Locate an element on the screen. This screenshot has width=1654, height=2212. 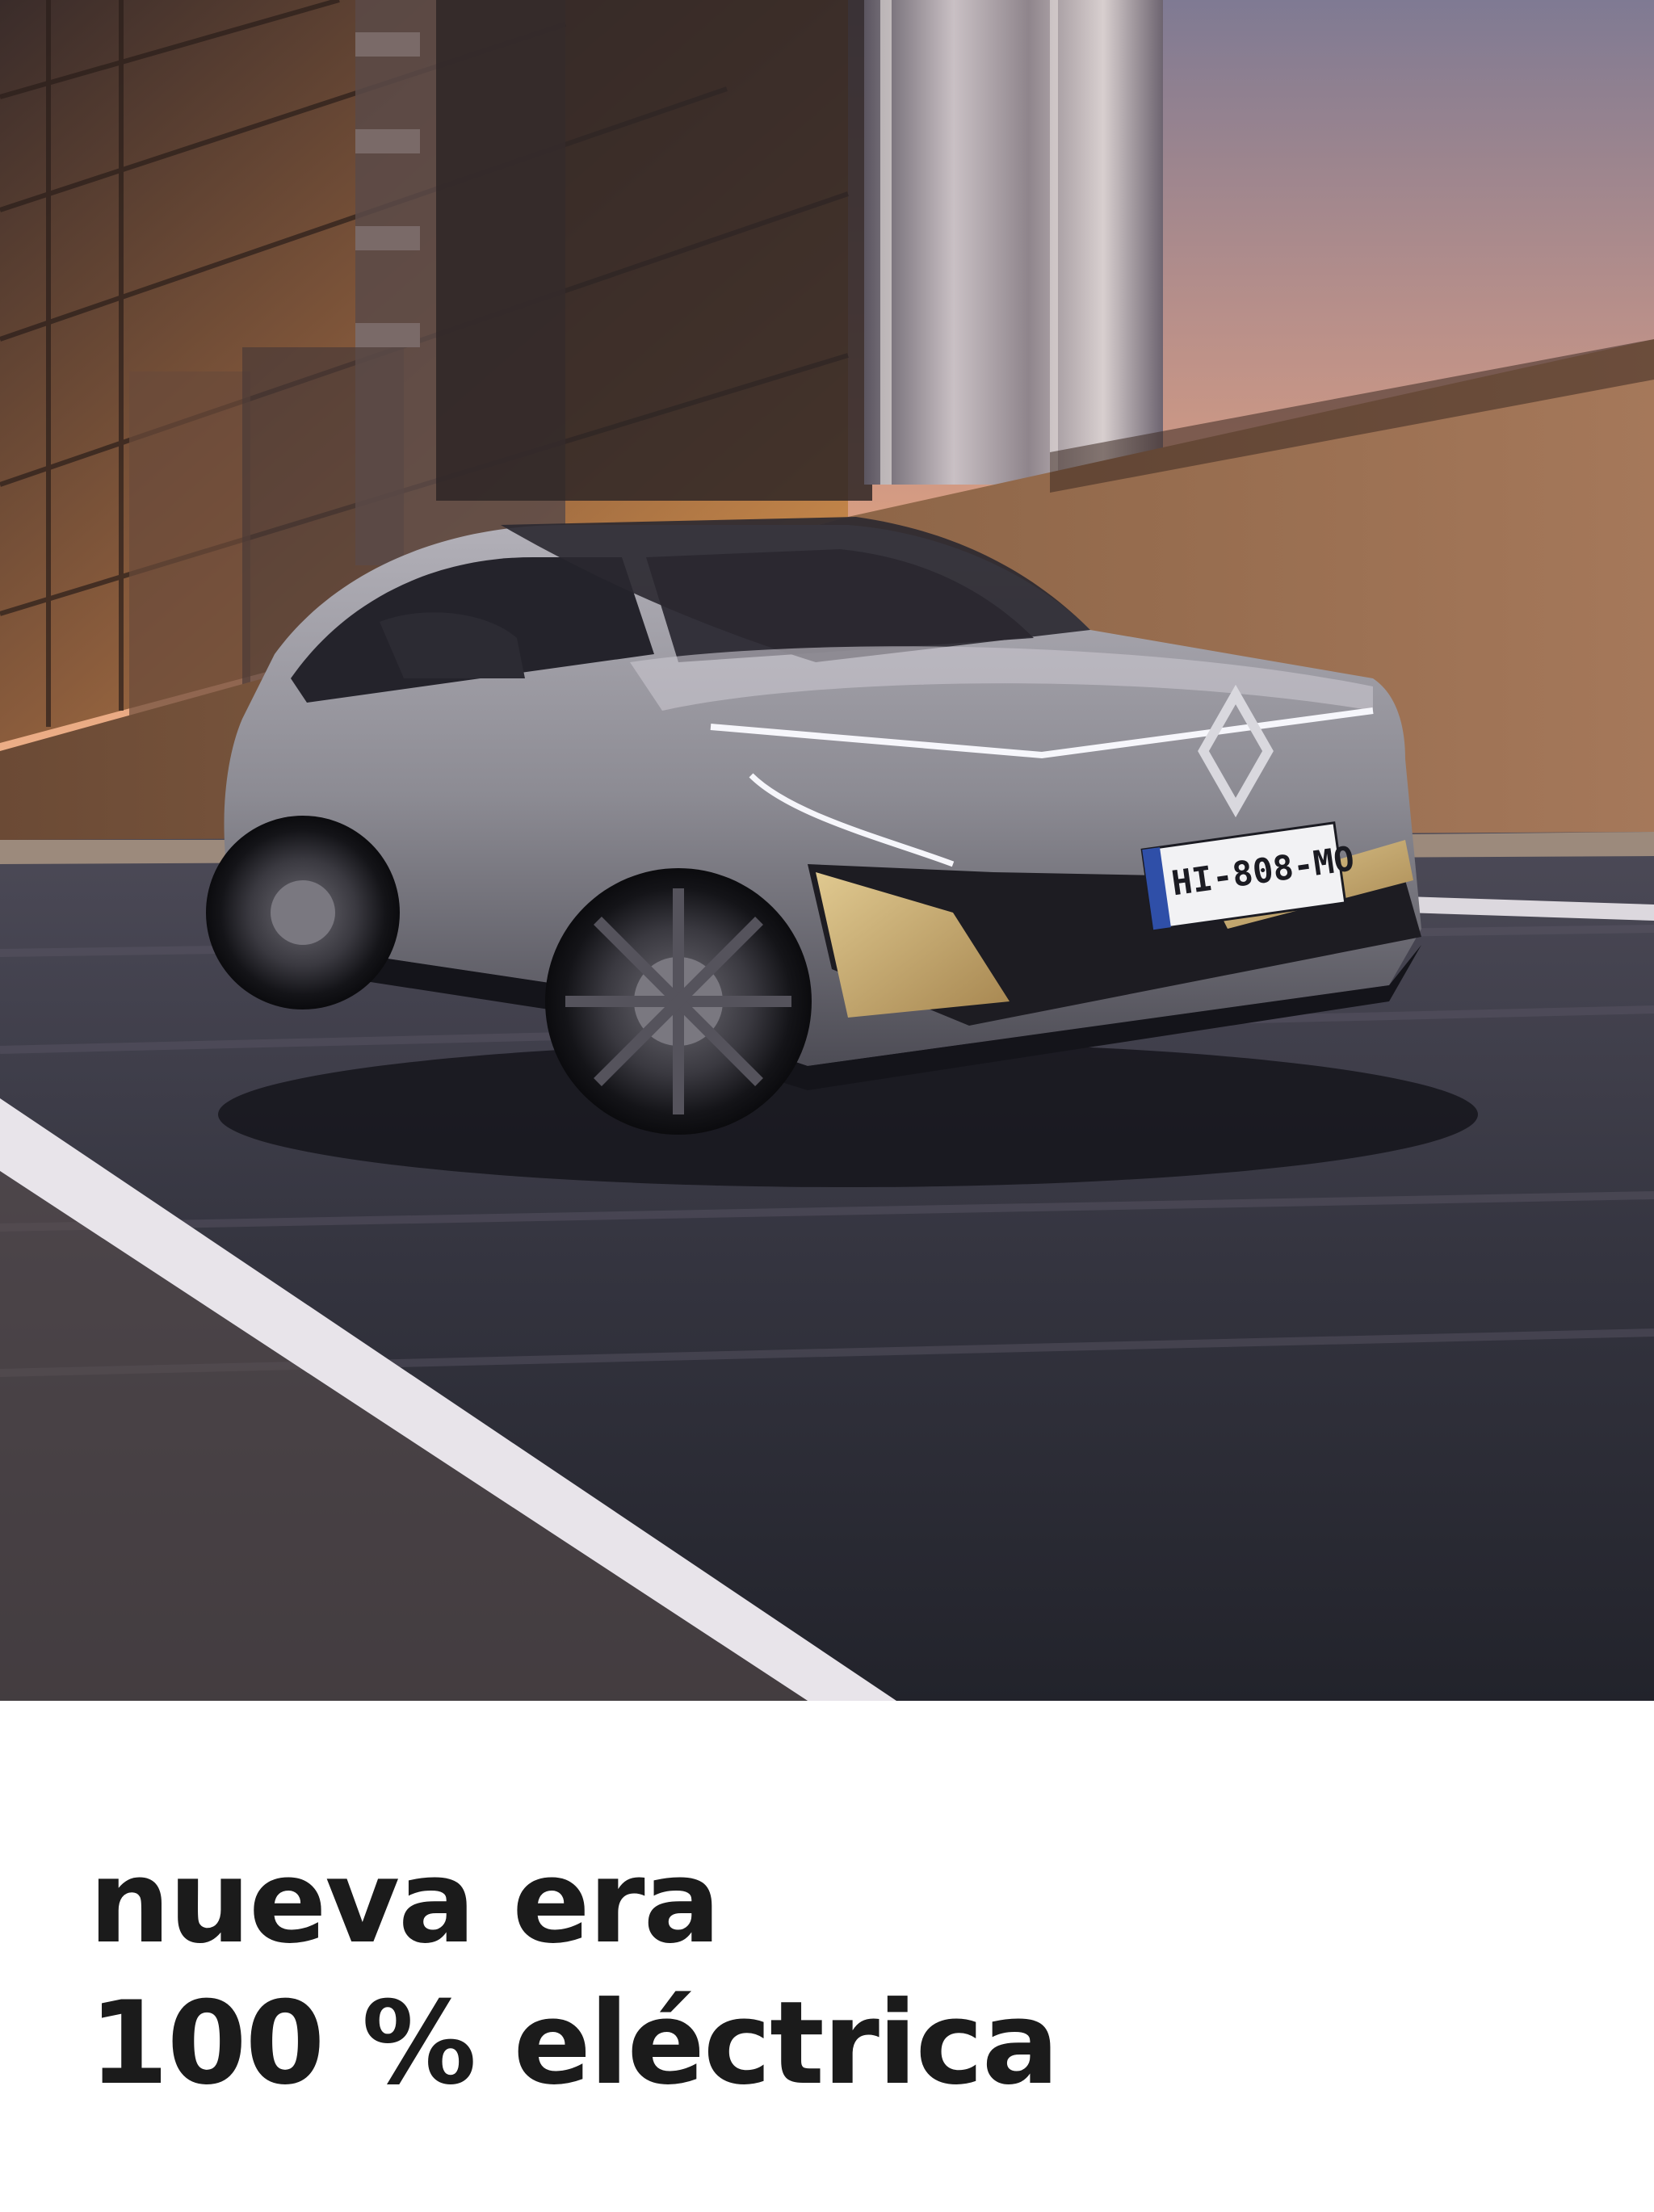
headline: nueva era 100 % eléctrica is located at coordinates (816, 1973).